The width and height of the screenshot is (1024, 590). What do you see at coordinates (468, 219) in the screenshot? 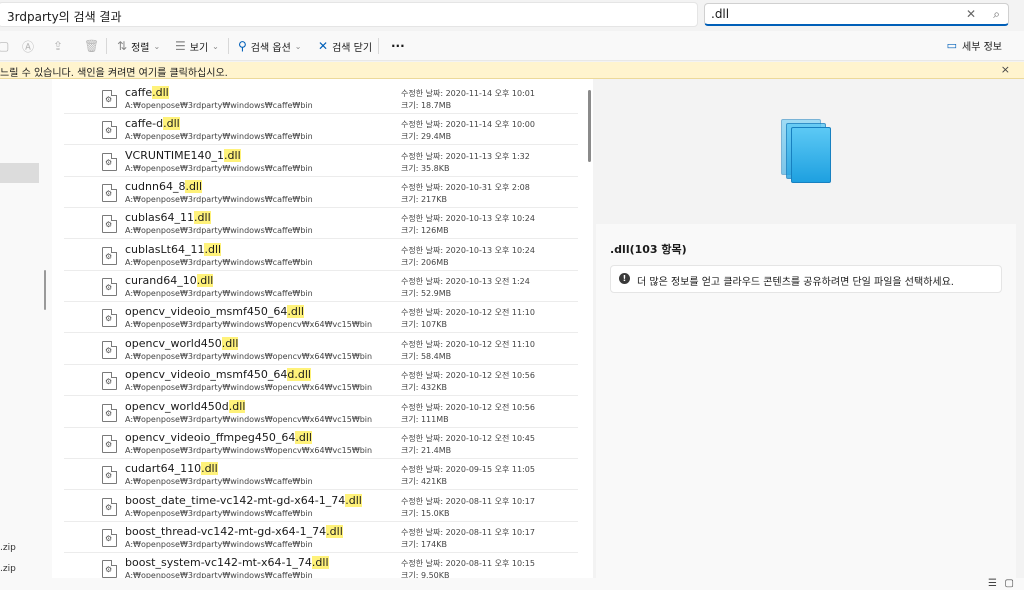
I see `file-modified-date: 수정한 날짜: 2020-10-13 오후 10:24` at bounding box center [468, 219].